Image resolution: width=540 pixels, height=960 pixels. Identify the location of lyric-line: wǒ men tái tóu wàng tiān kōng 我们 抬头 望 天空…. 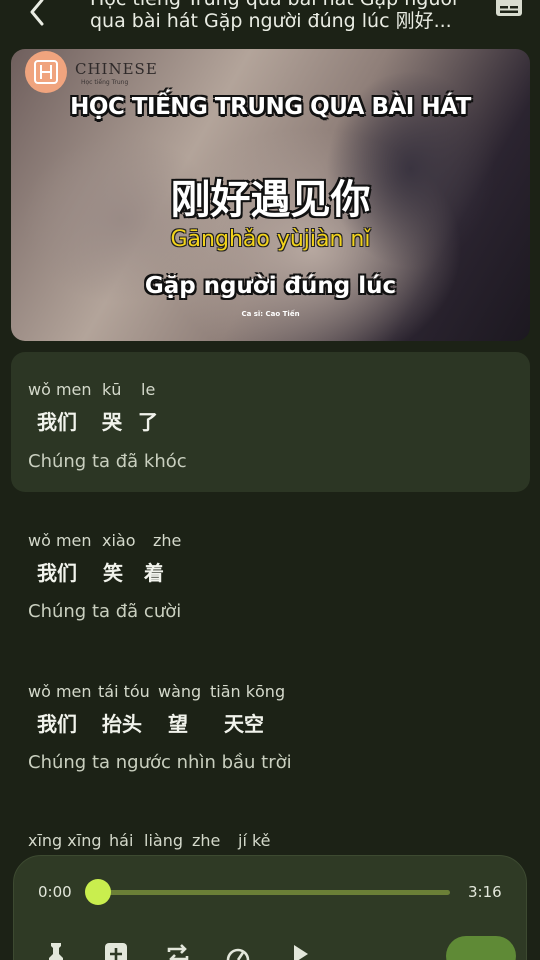
(270, 724).